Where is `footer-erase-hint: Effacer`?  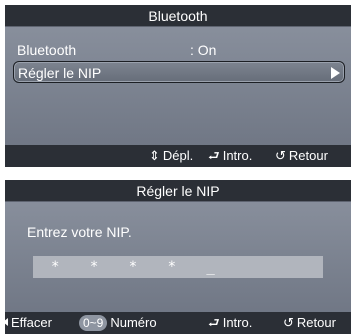 footer-erase-hint: Effacer is located at coordinates (28, 323).